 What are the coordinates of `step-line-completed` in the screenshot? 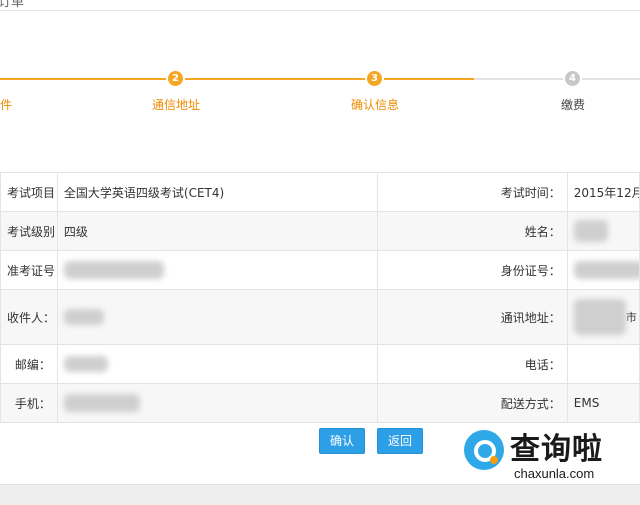 It's located at (237, 79).